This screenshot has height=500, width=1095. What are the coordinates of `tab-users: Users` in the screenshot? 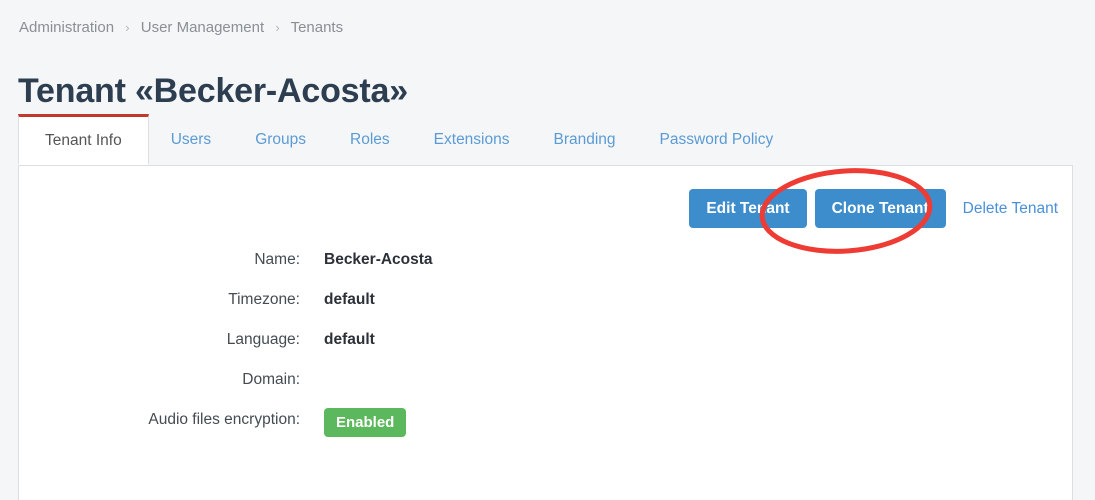 It's located at (191, 139).